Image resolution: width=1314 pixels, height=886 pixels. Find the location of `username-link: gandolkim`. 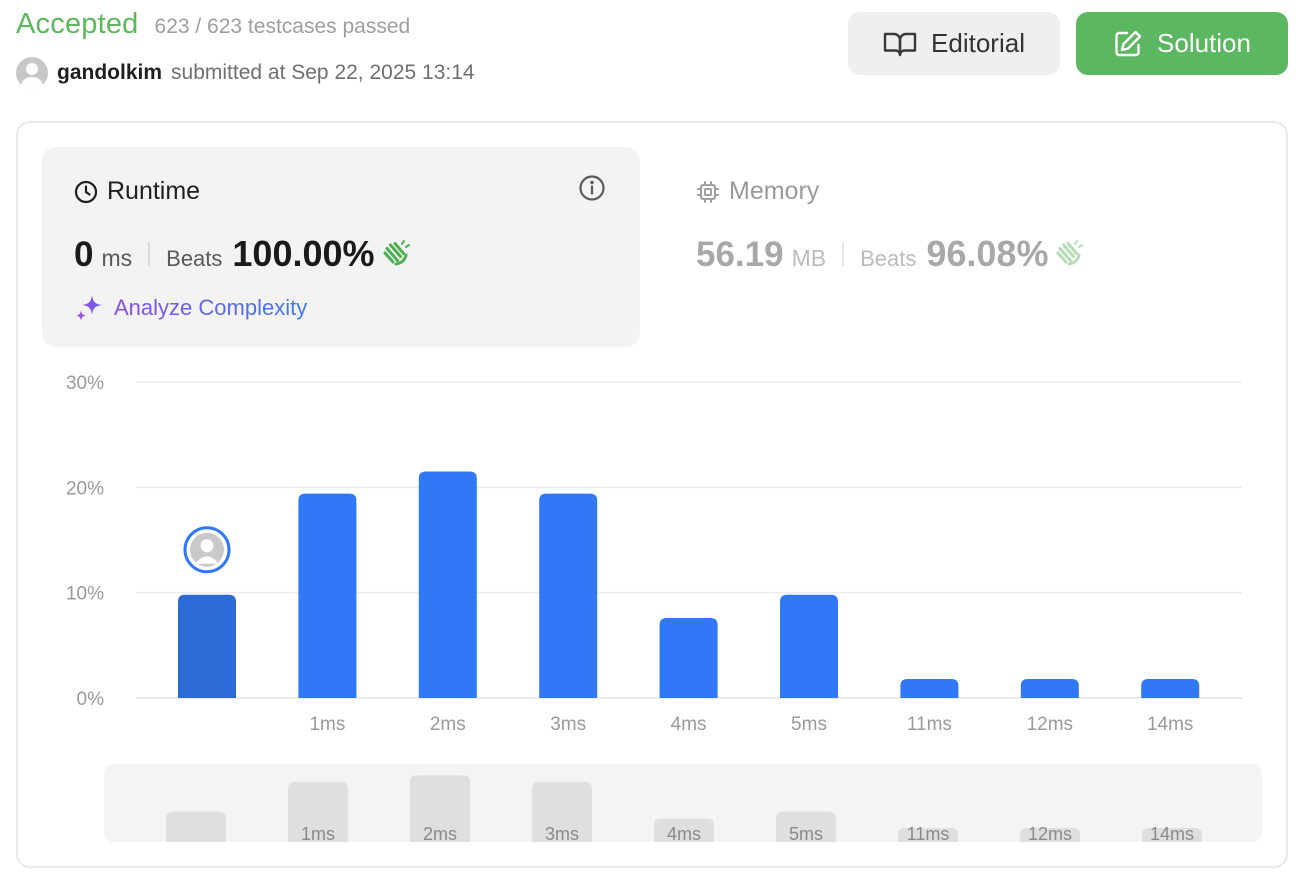

username-link: gandolkim is located at coordinates (109, 73).